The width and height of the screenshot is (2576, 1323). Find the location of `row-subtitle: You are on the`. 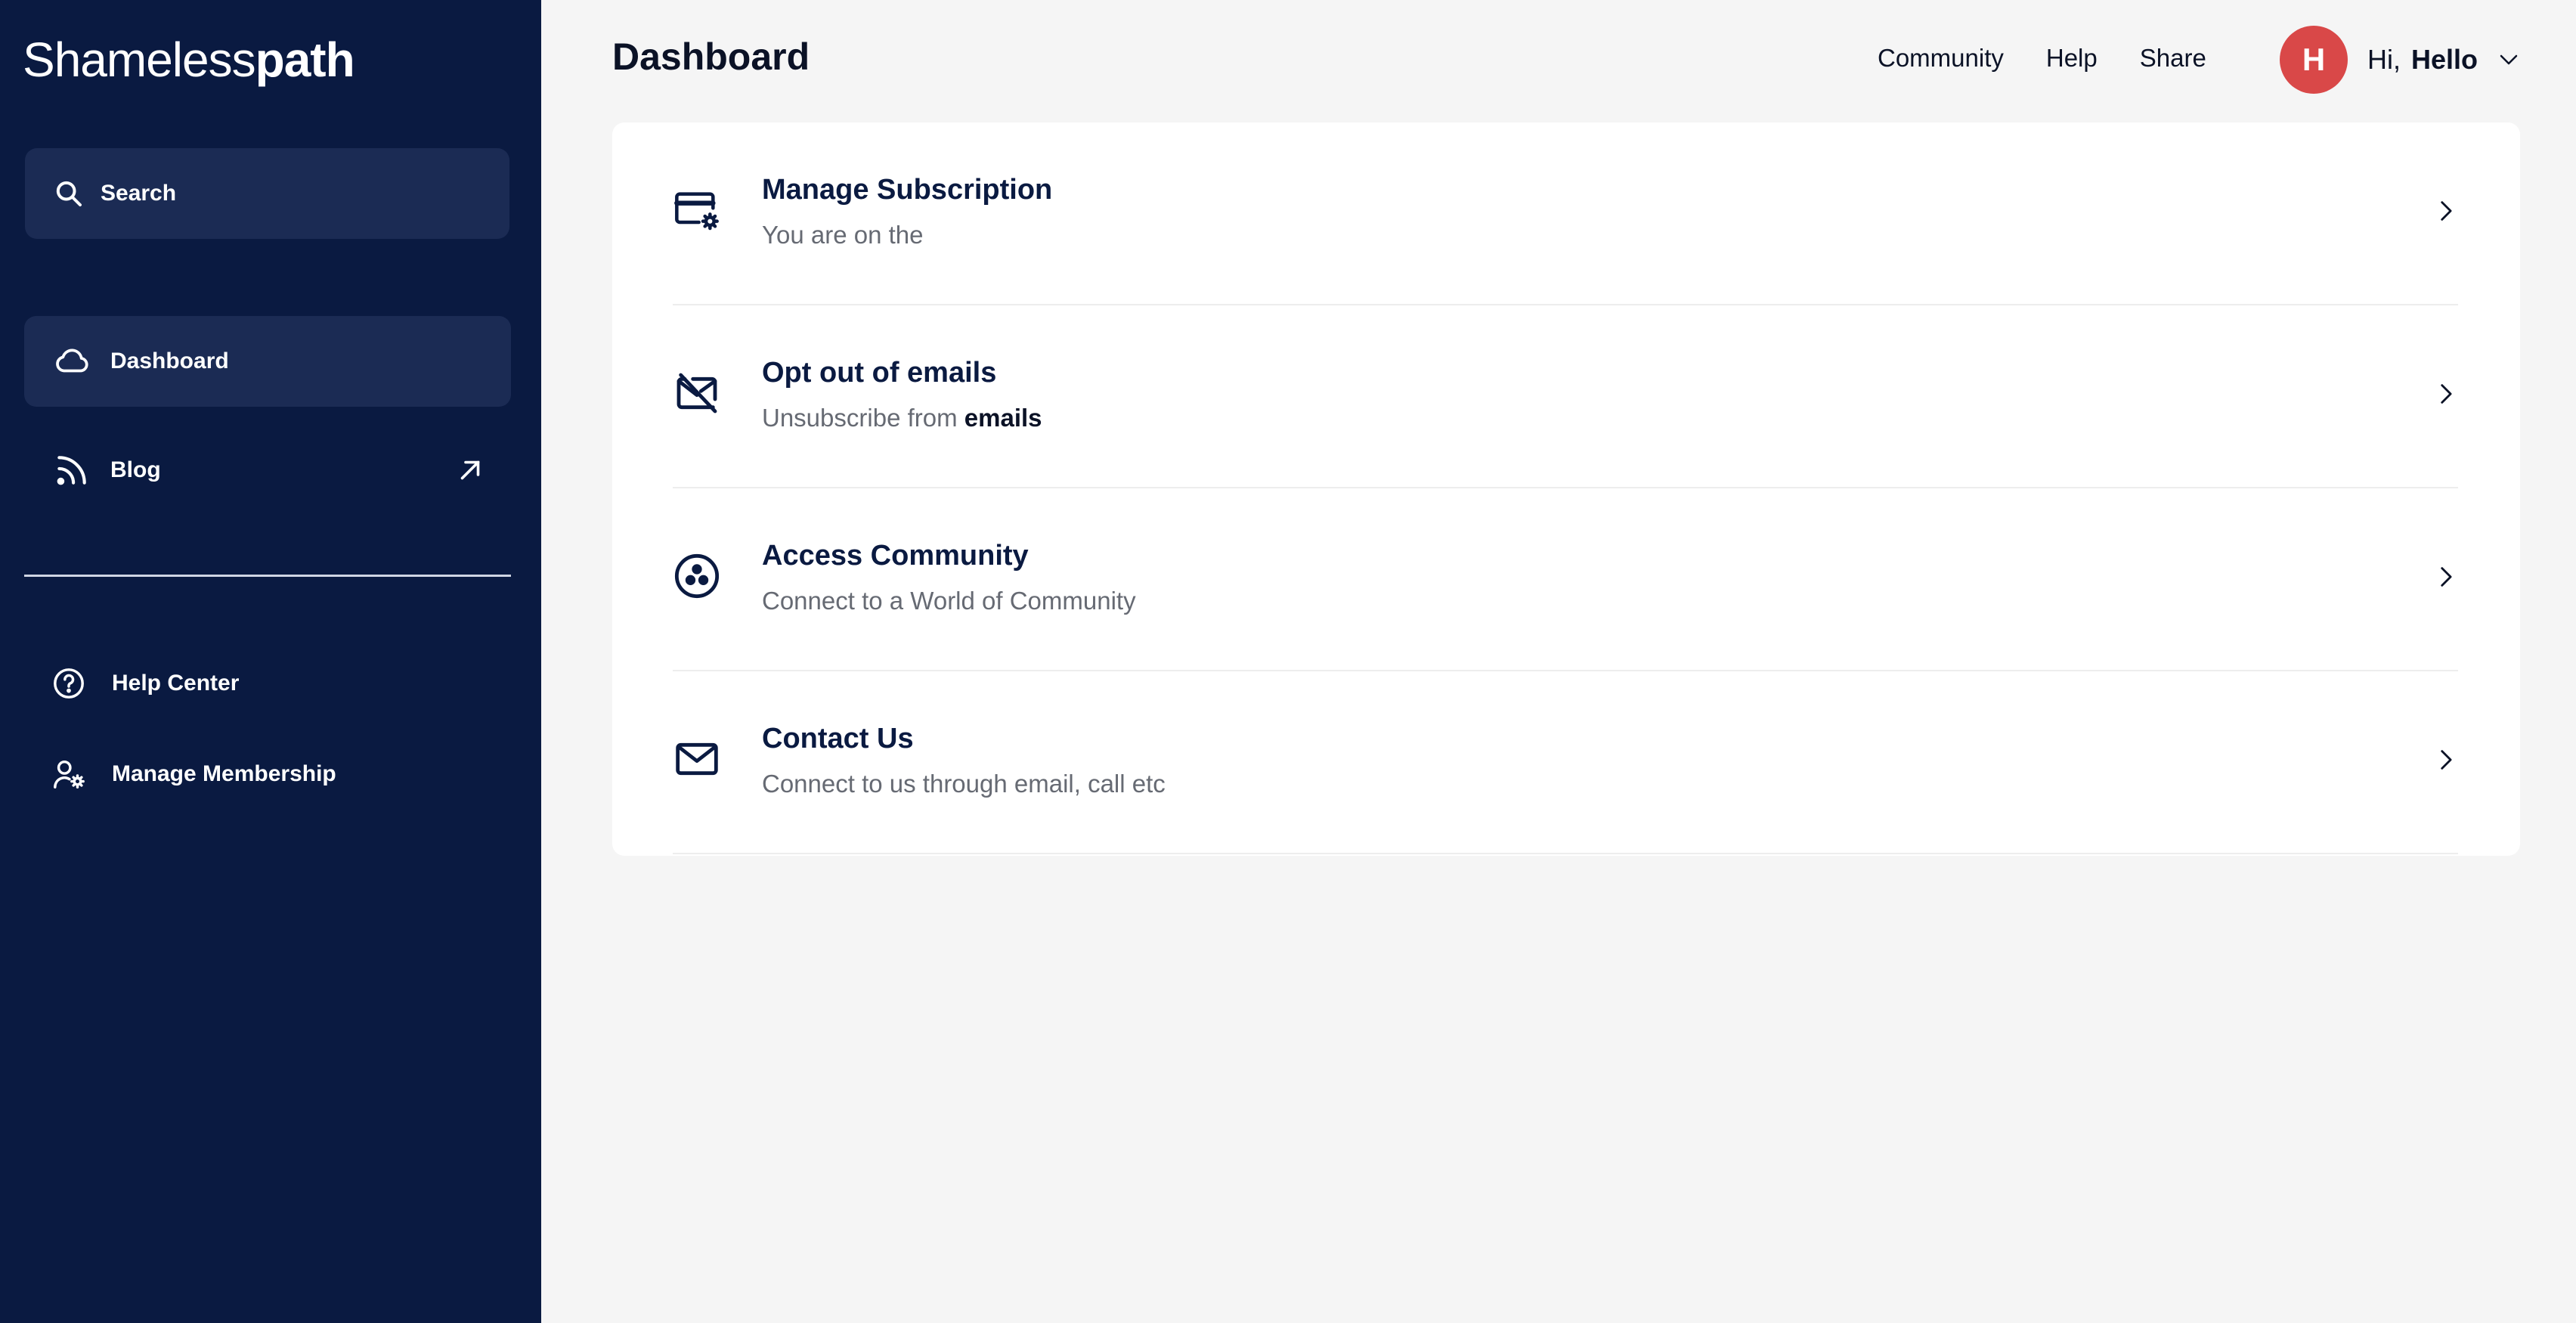

row-subtitle: You are on the is located at coordinates (842, 235).